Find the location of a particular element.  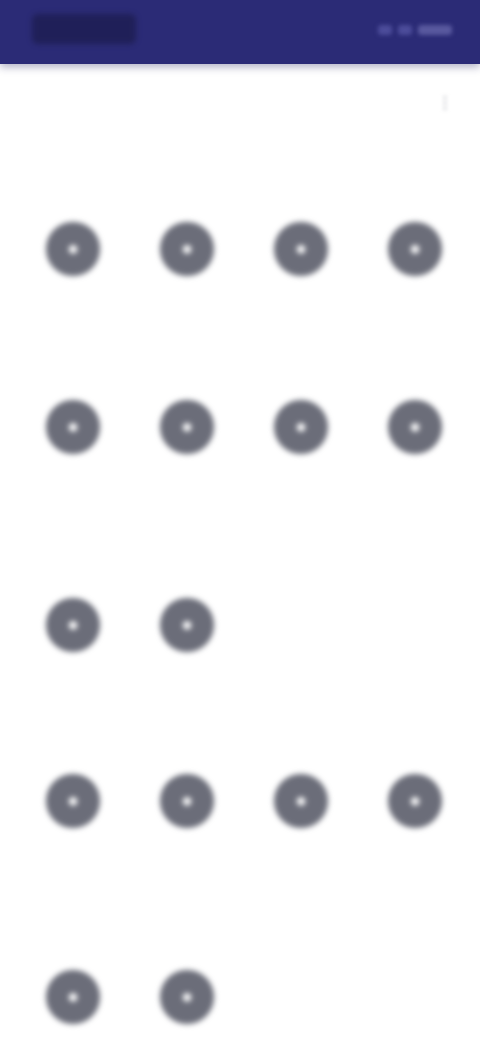

more-icon: ⋮ is located at coordinates (445, 103).